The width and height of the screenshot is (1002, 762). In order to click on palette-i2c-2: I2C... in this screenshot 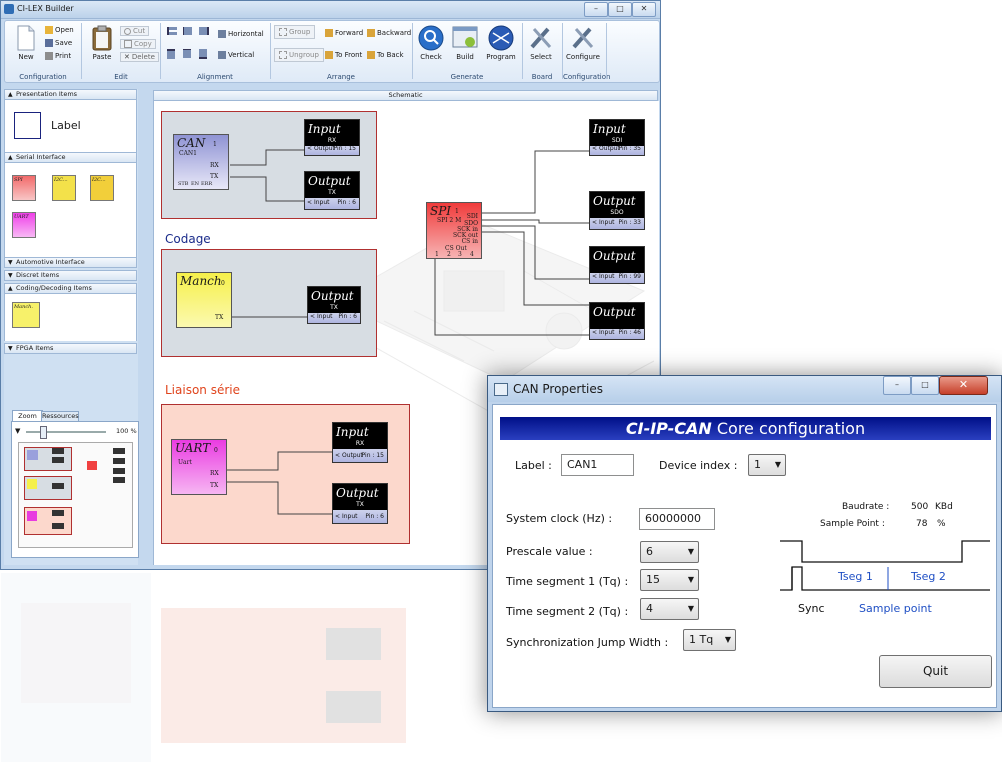, I will do `click(102, 188)`.